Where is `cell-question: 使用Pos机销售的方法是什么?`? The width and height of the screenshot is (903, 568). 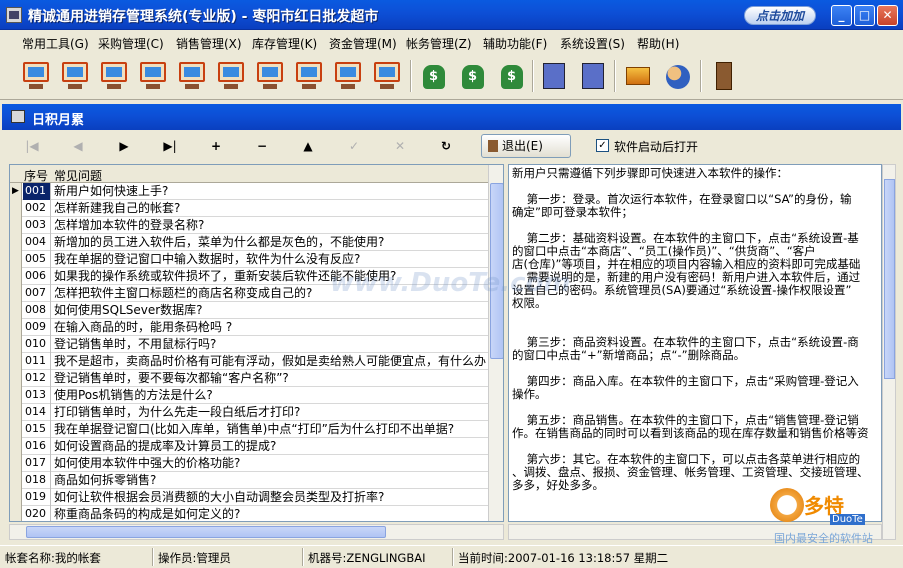 cell-question: 使用Pos机销售的方法是什么? is located at coordinates (270, 395).